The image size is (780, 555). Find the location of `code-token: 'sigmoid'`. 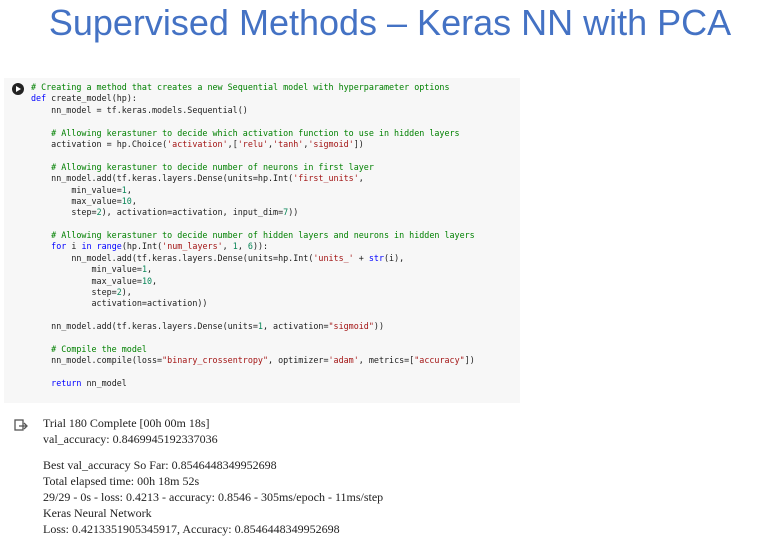

code-token: 'sigmoid' is located at coordinates (331, 143).